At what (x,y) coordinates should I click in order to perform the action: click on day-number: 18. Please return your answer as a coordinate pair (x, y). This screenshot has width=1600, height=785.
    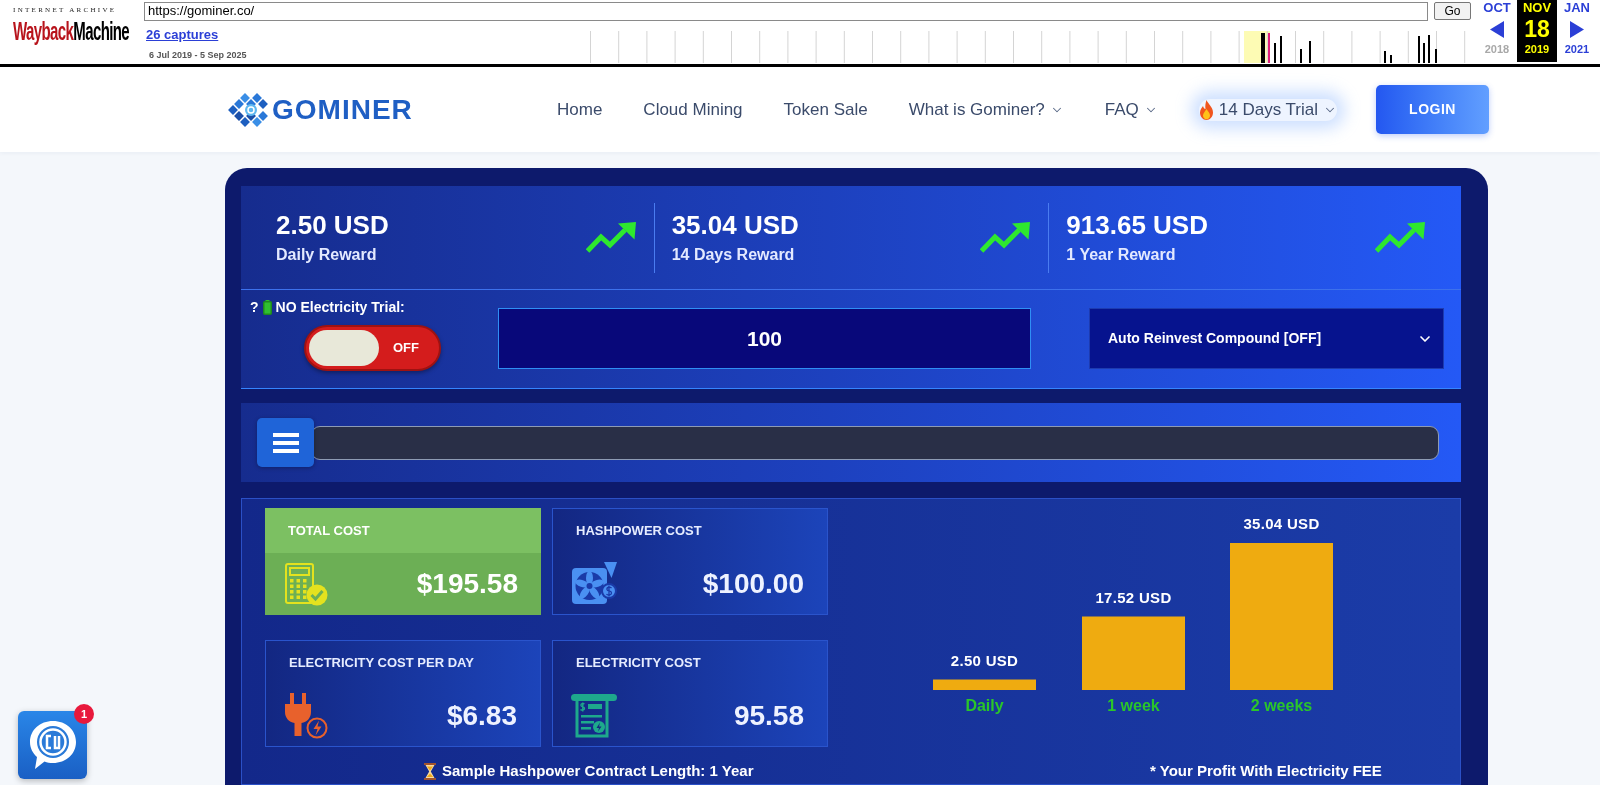
    Looking at the image, I should click on (1537, 29).